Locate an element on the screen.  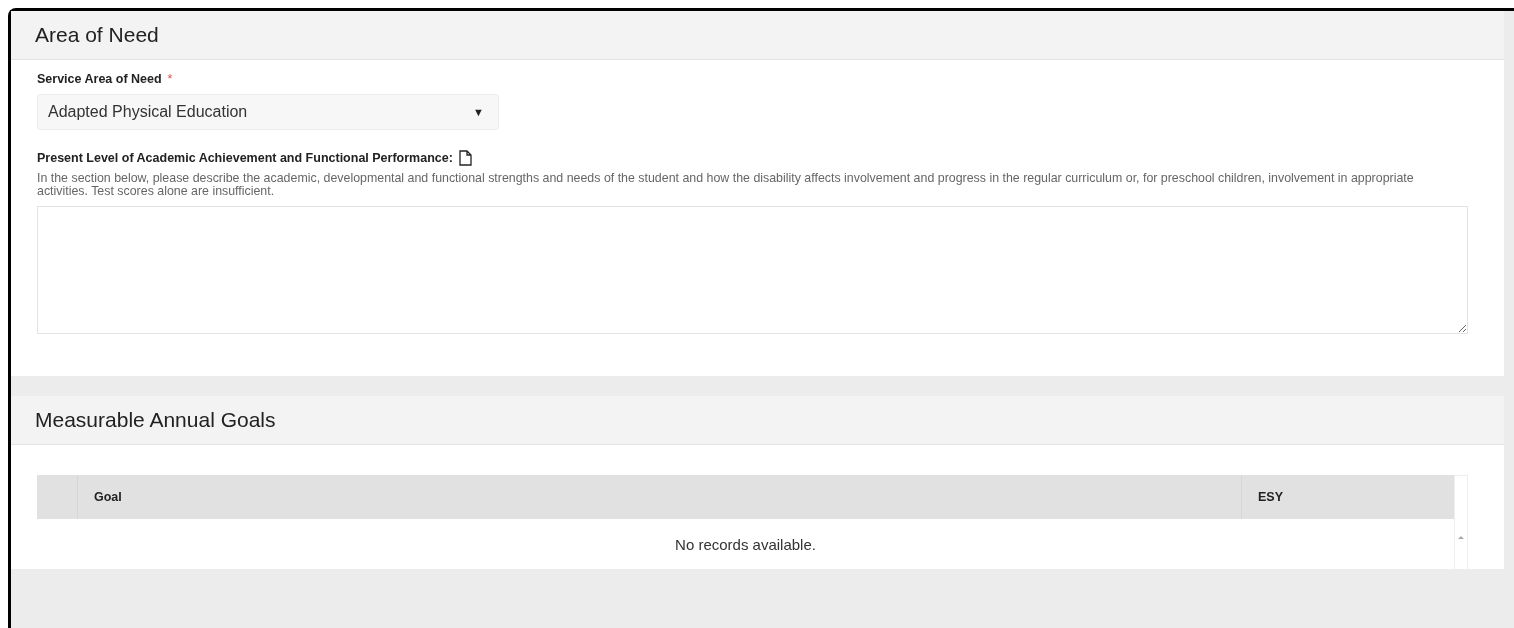
field-label: Service Area of Need is located at coordinates (99, 79).